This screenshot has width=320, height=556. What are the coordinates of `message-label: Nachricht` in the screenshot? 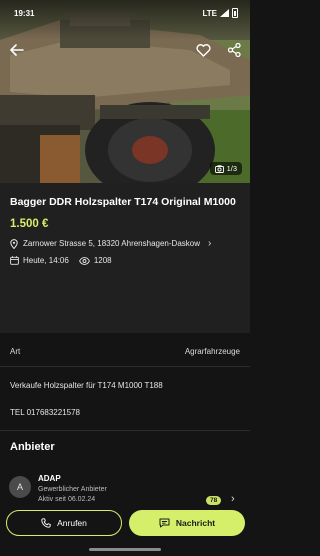 It's located at (195, 523).